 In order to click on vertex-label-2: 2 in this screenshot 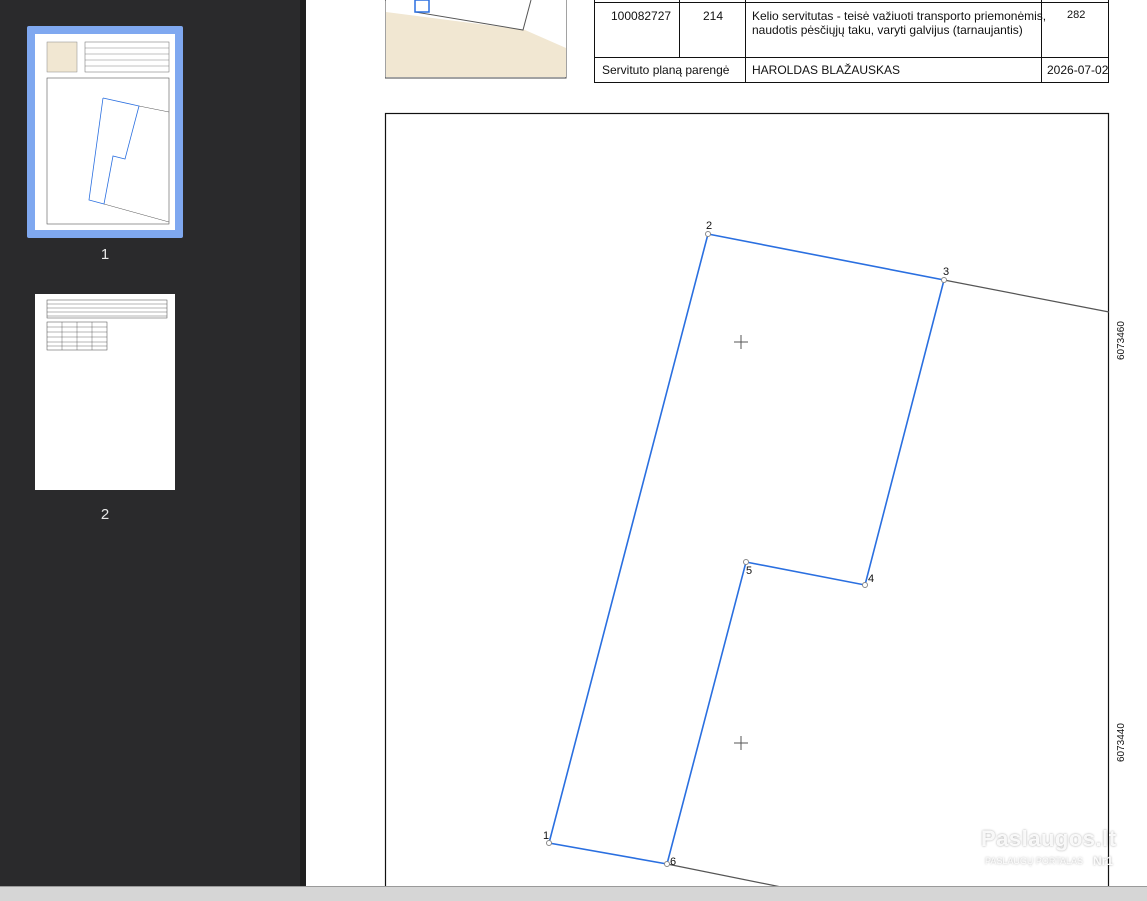, I will do `click(709, 226)`.